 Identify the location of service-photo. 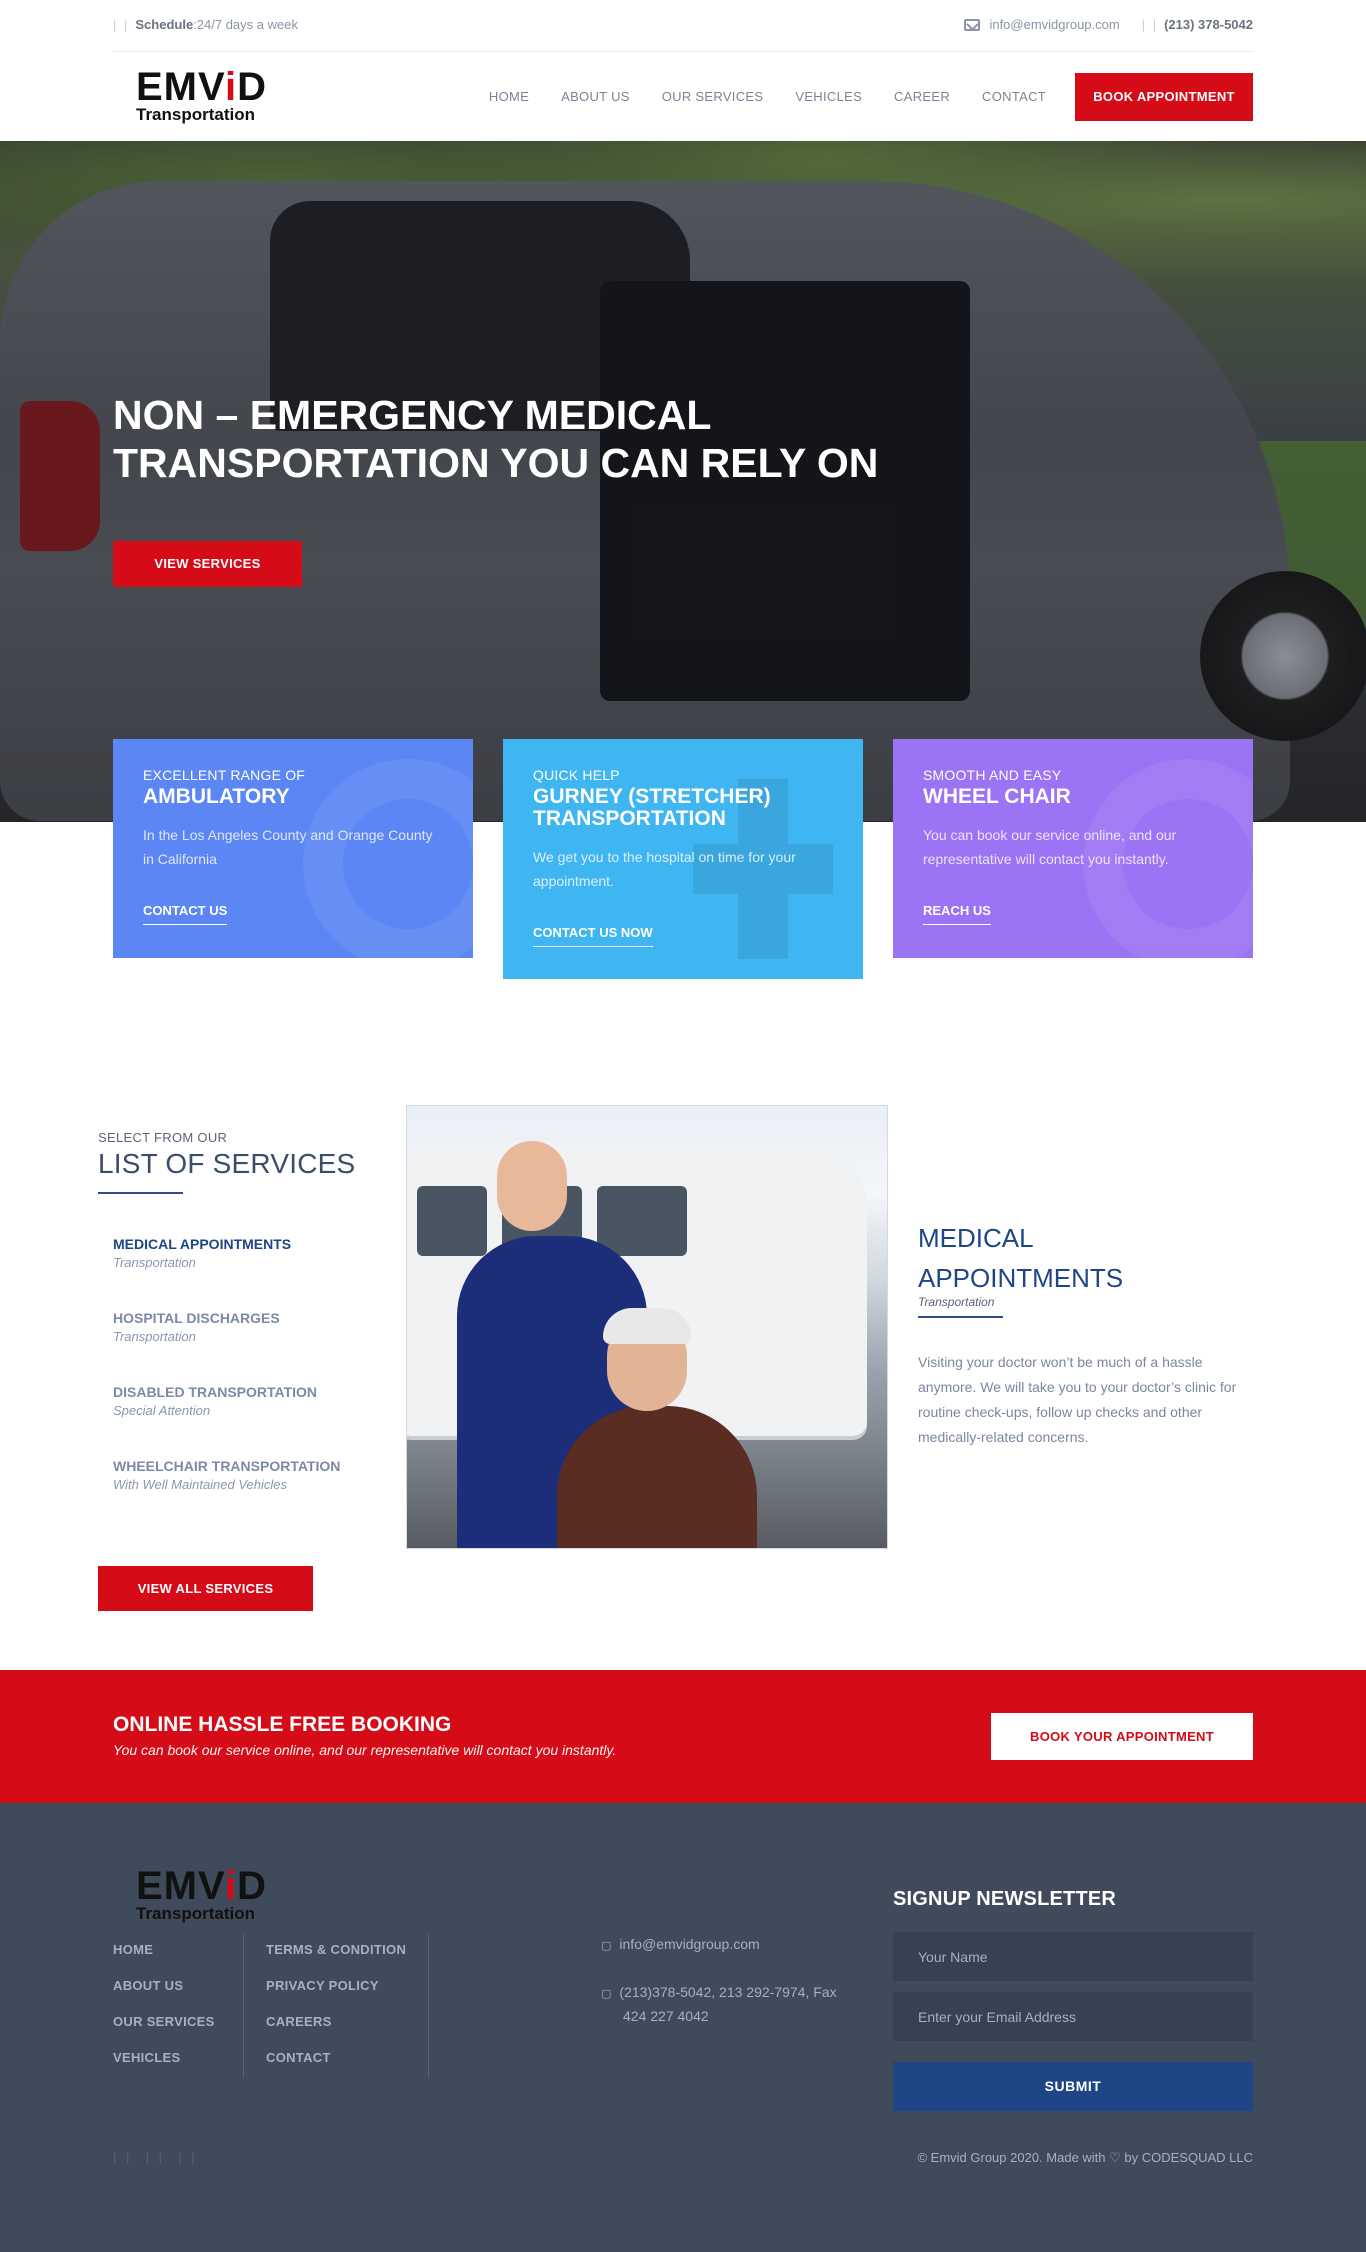
(647, 1327).